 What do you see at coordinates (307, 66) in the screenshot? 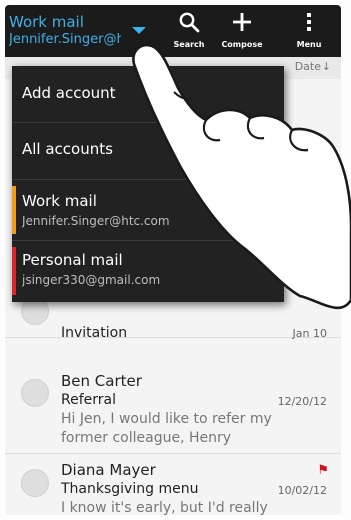
I see `sort-label: Date` at bounding box center [307, 66].